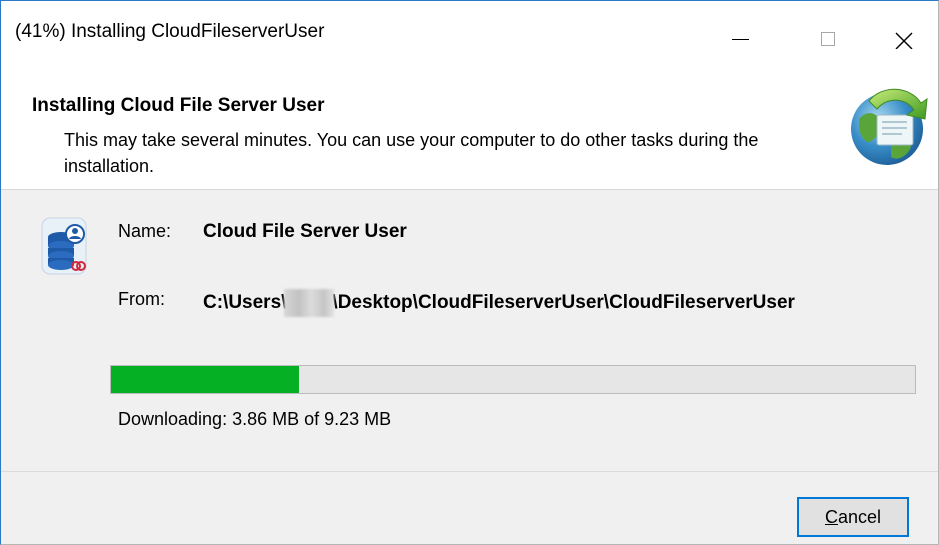 The image size is (939, 545). I want to click on install-progress-bar, so click(513, 379).